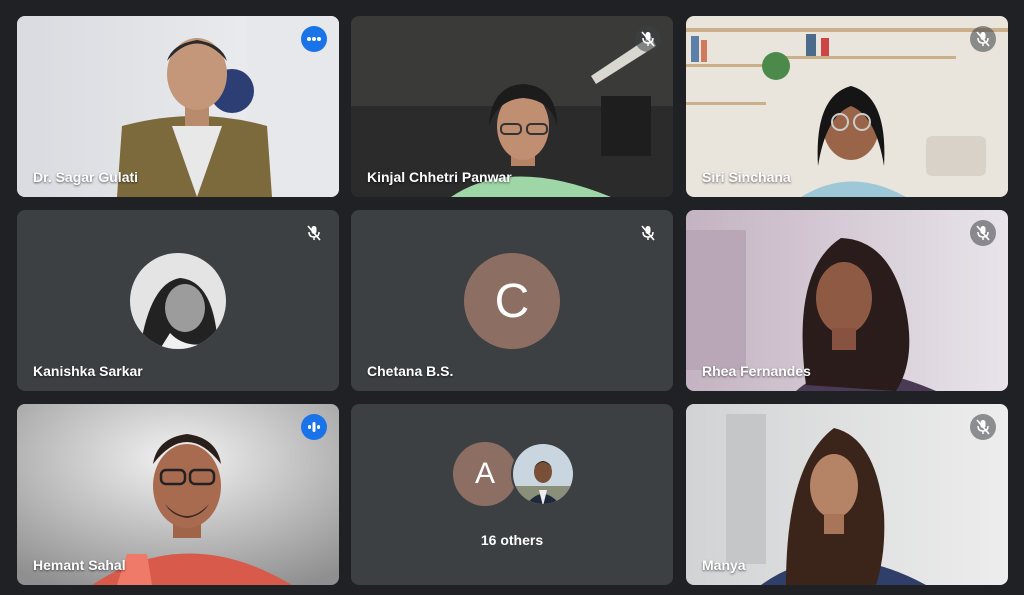  I want to click on participant-tile-sagar: Dr. Sagar Gulati, so click(178, 106).